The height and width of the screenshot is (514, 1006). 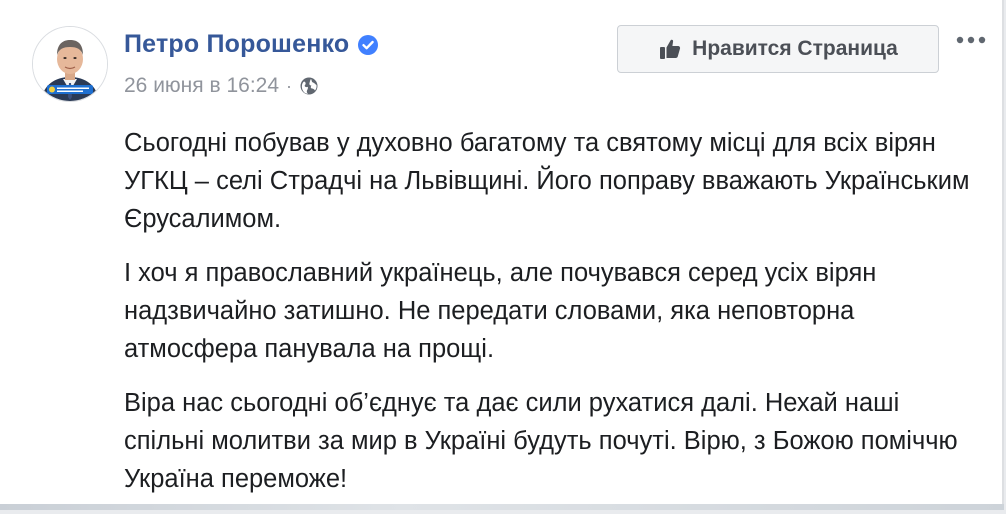 I want to click on author-name-link: Петро Порошенко, so click(x=236, y=44).